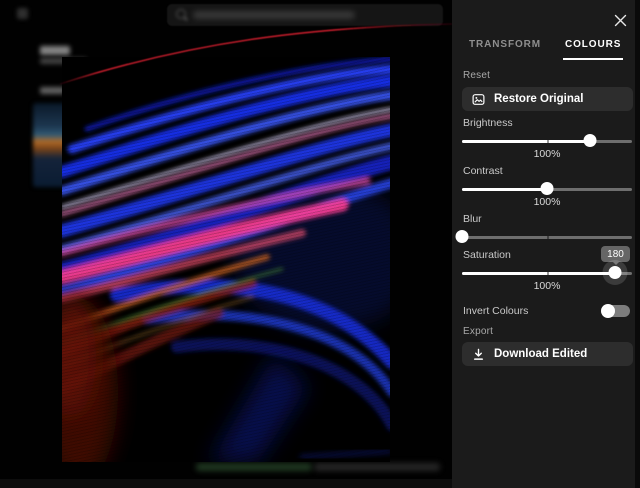 The height and width of the screenshot is (488, 640). Describe the element at coordinates (637, 244) in the screenshot. I see `panel-edge-strip` at that location.